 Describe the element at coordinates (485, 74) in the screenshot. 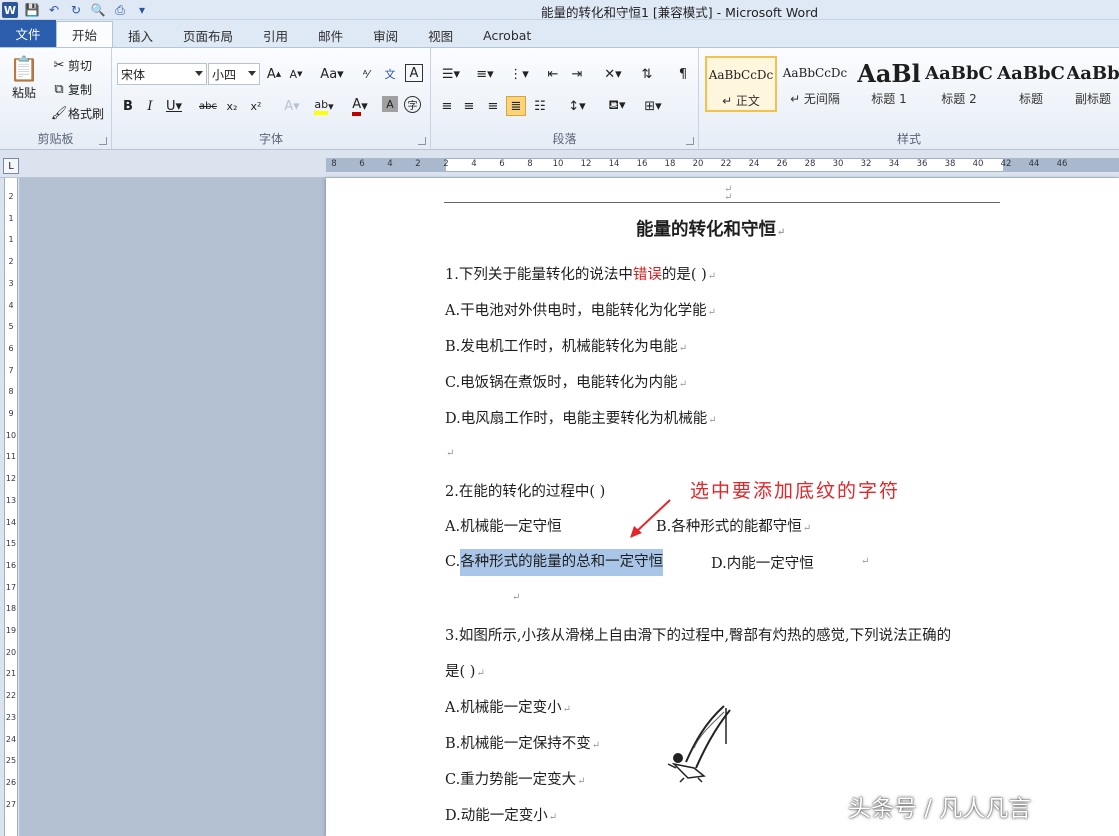

I see `numbering-icon: ≡▾` at that location.